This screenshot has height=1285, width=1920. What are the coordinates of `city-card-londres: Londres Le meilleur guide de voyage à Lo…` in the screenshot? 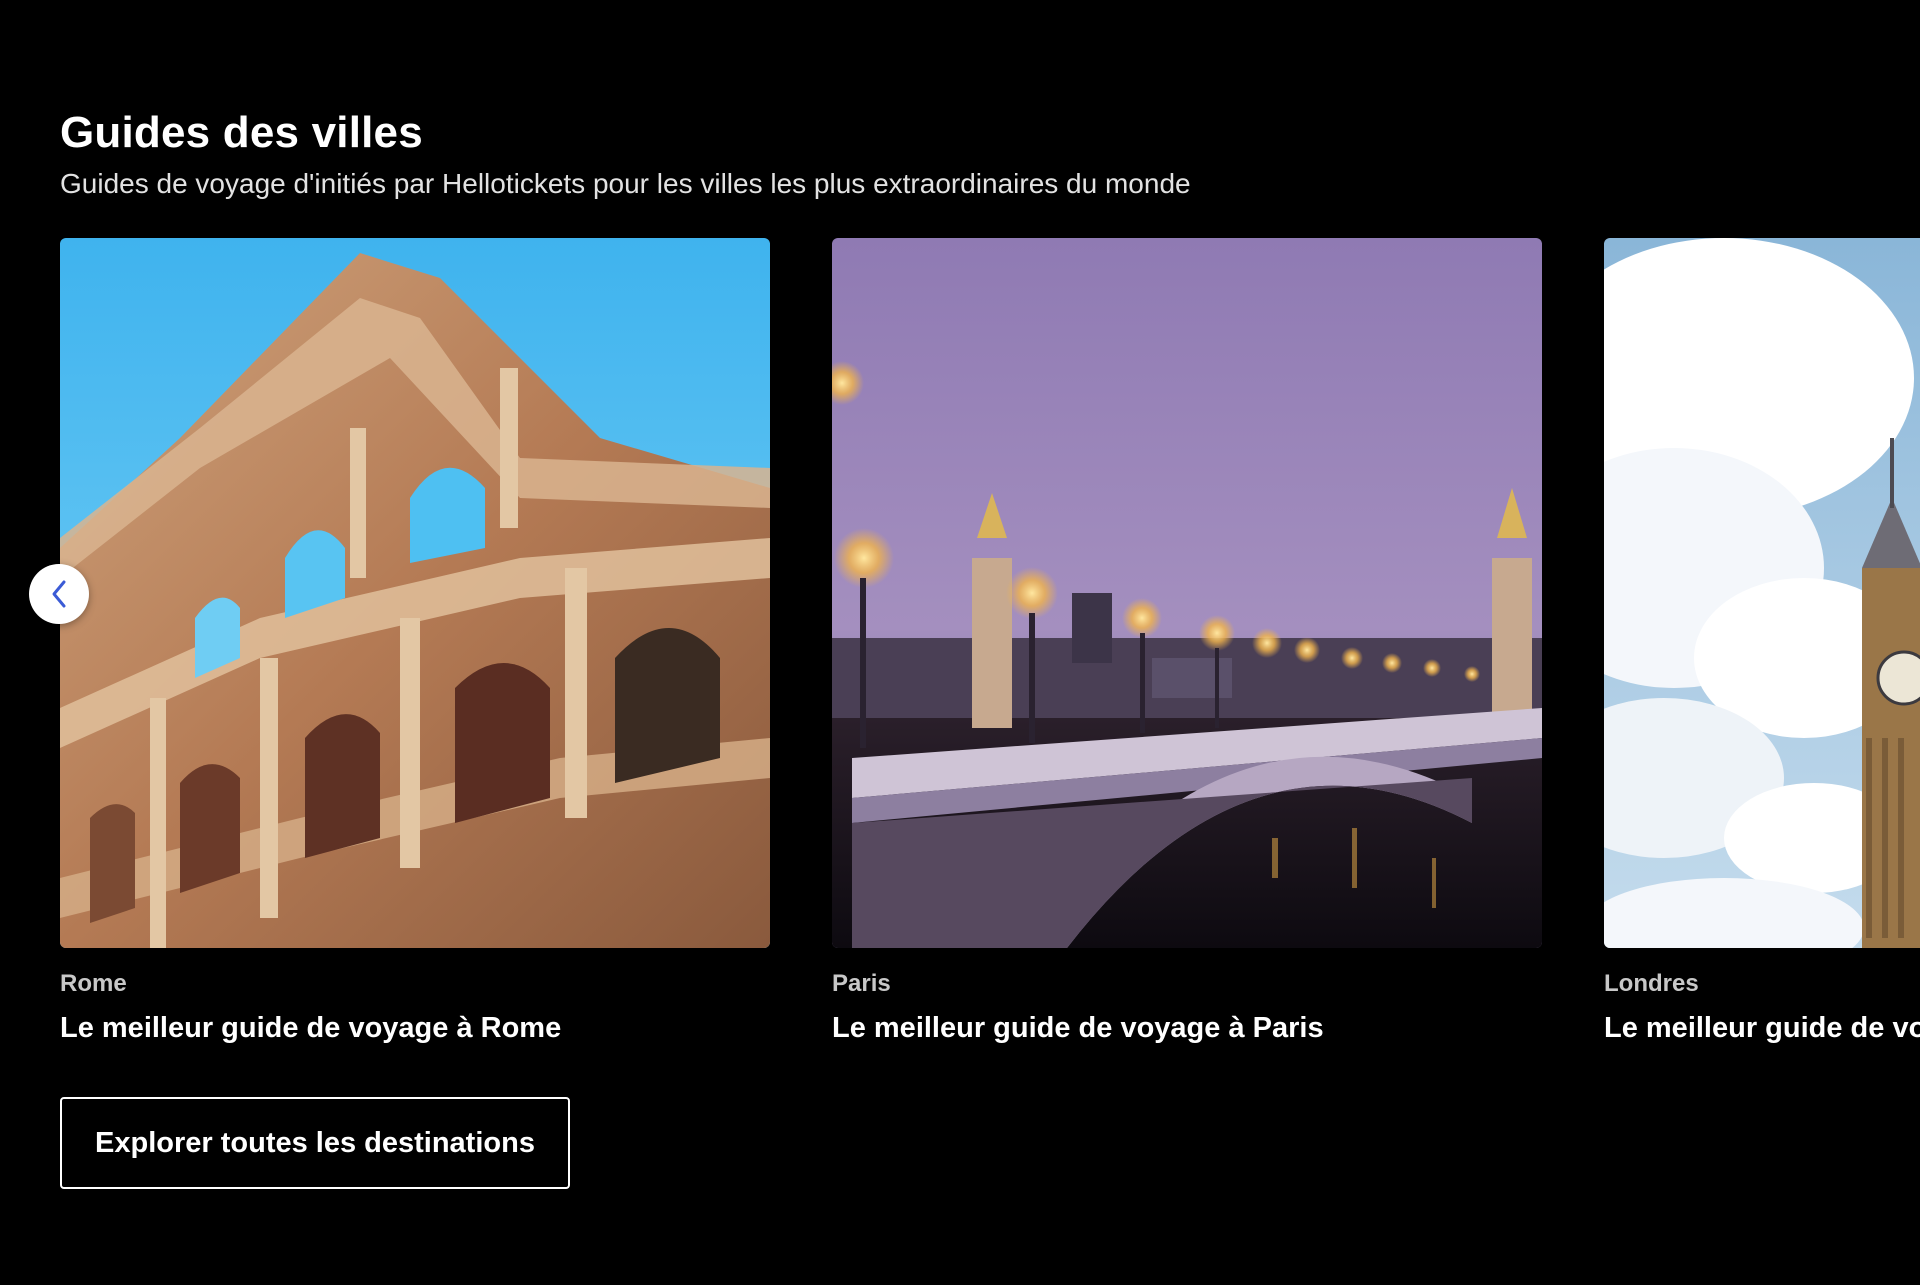 It's located at (1762, 641).